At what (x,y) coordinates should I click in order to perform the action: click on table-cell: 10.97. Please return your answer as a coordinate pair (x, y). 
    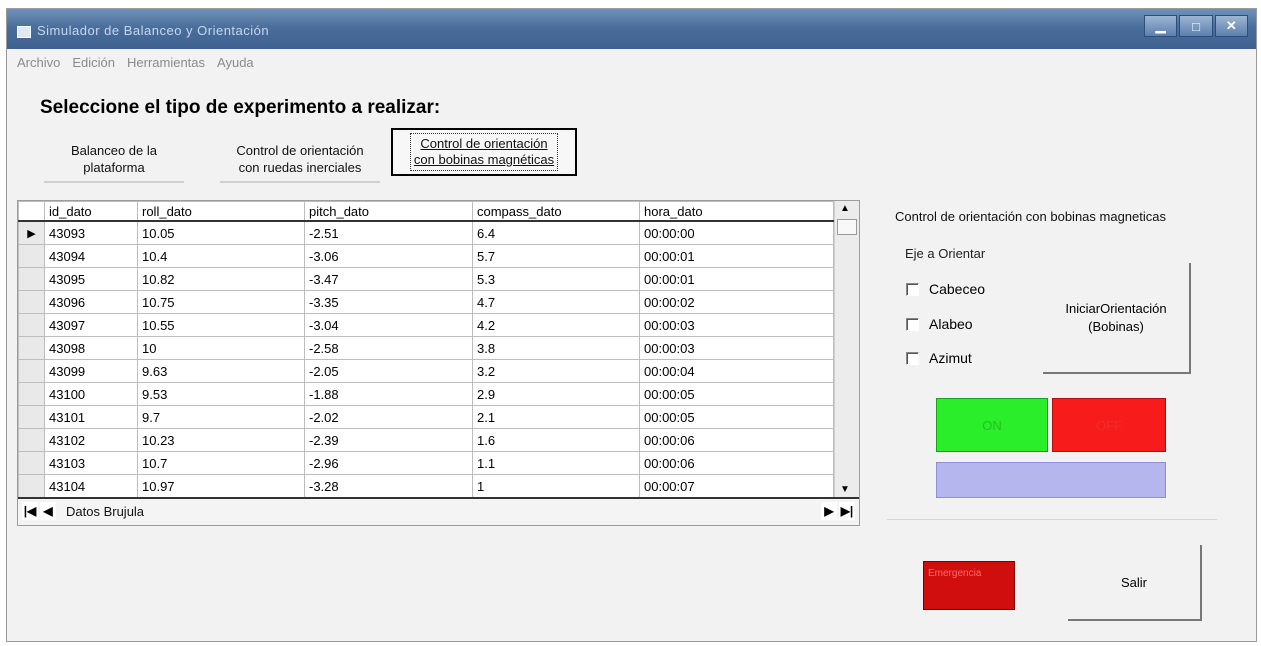
    Looking at the image, I should click on (221, 486).